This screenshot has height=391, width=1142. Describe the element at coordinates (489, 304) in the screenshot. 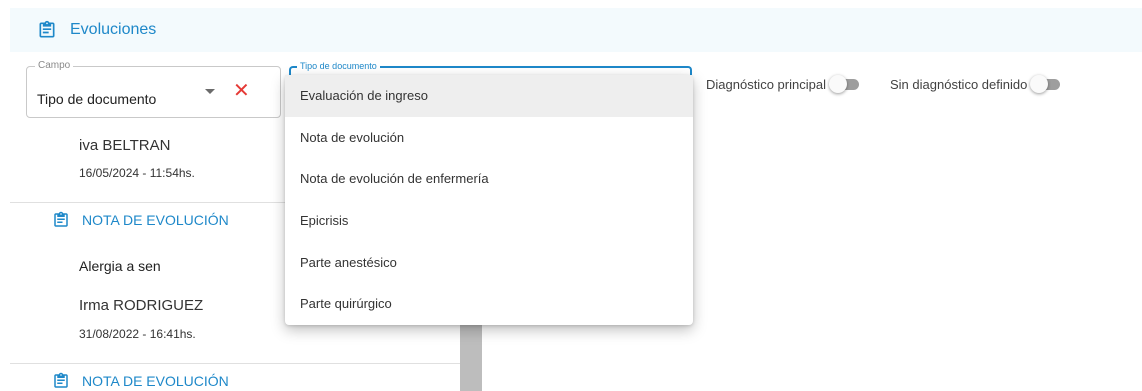

I see `menu-option: Parte quirúrgico` at that location.